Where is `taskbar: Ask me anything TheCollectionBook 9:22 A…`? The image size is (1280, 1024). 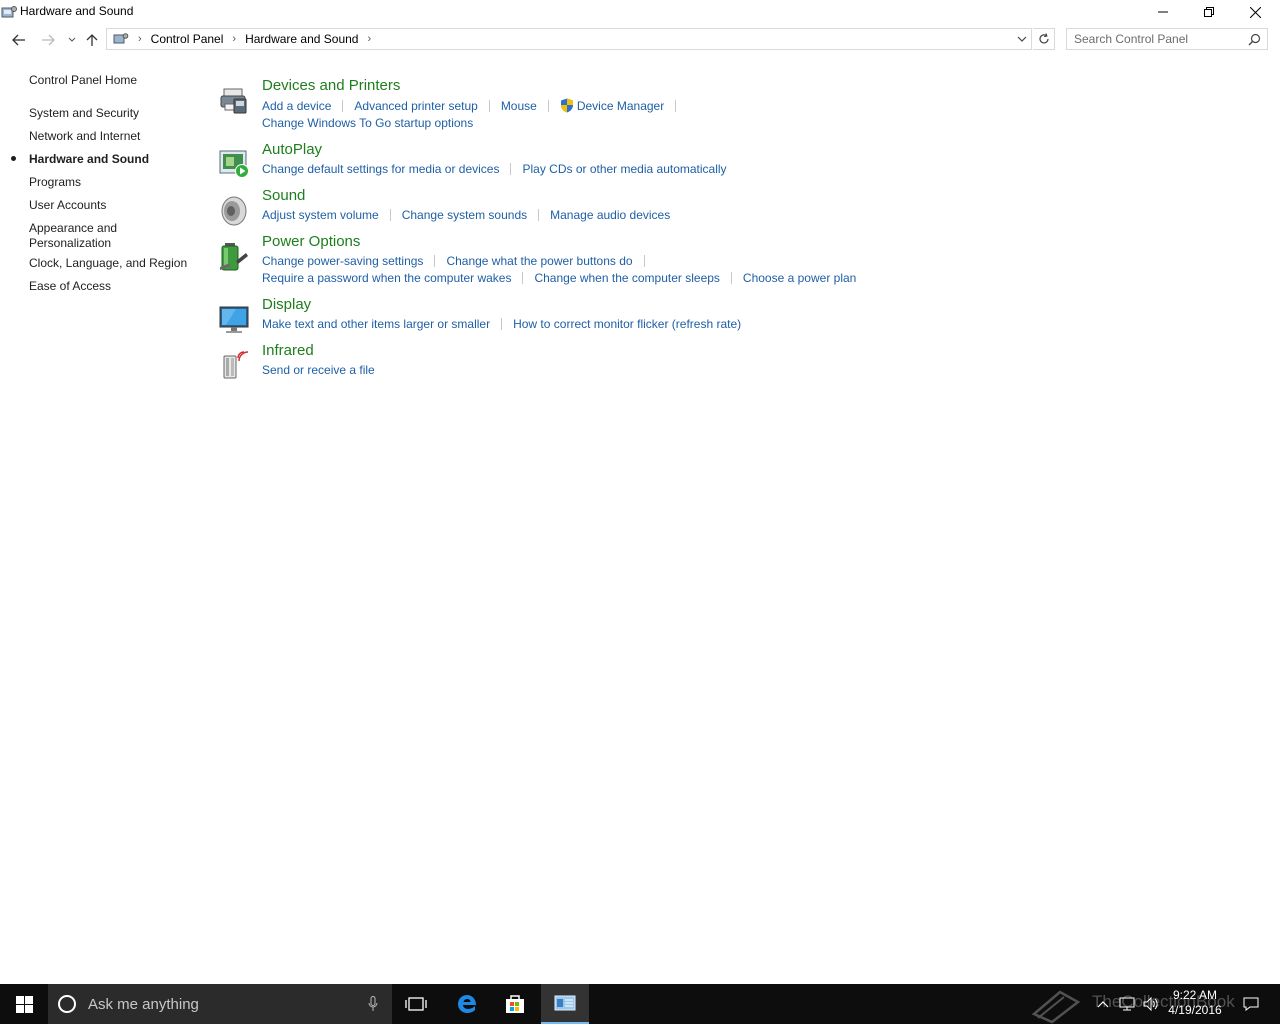
taskbar: Ask me anything TheCollectionBook 9:22 A… is located at coordinates (640, 1004).